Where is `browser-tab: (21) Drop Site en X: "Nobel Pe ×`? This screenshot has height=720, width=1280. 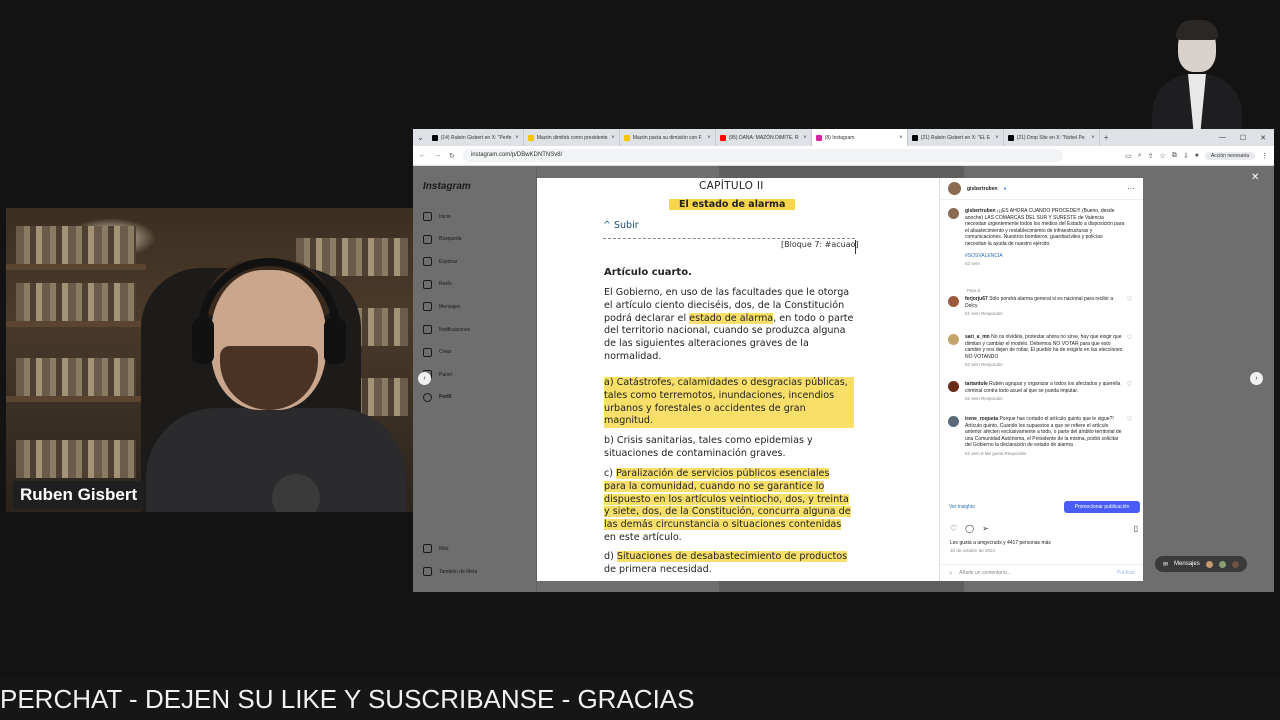
browser-tab: (21) Drop Site en X: "Nobel Pe × is located at coordinates (1052, 137).